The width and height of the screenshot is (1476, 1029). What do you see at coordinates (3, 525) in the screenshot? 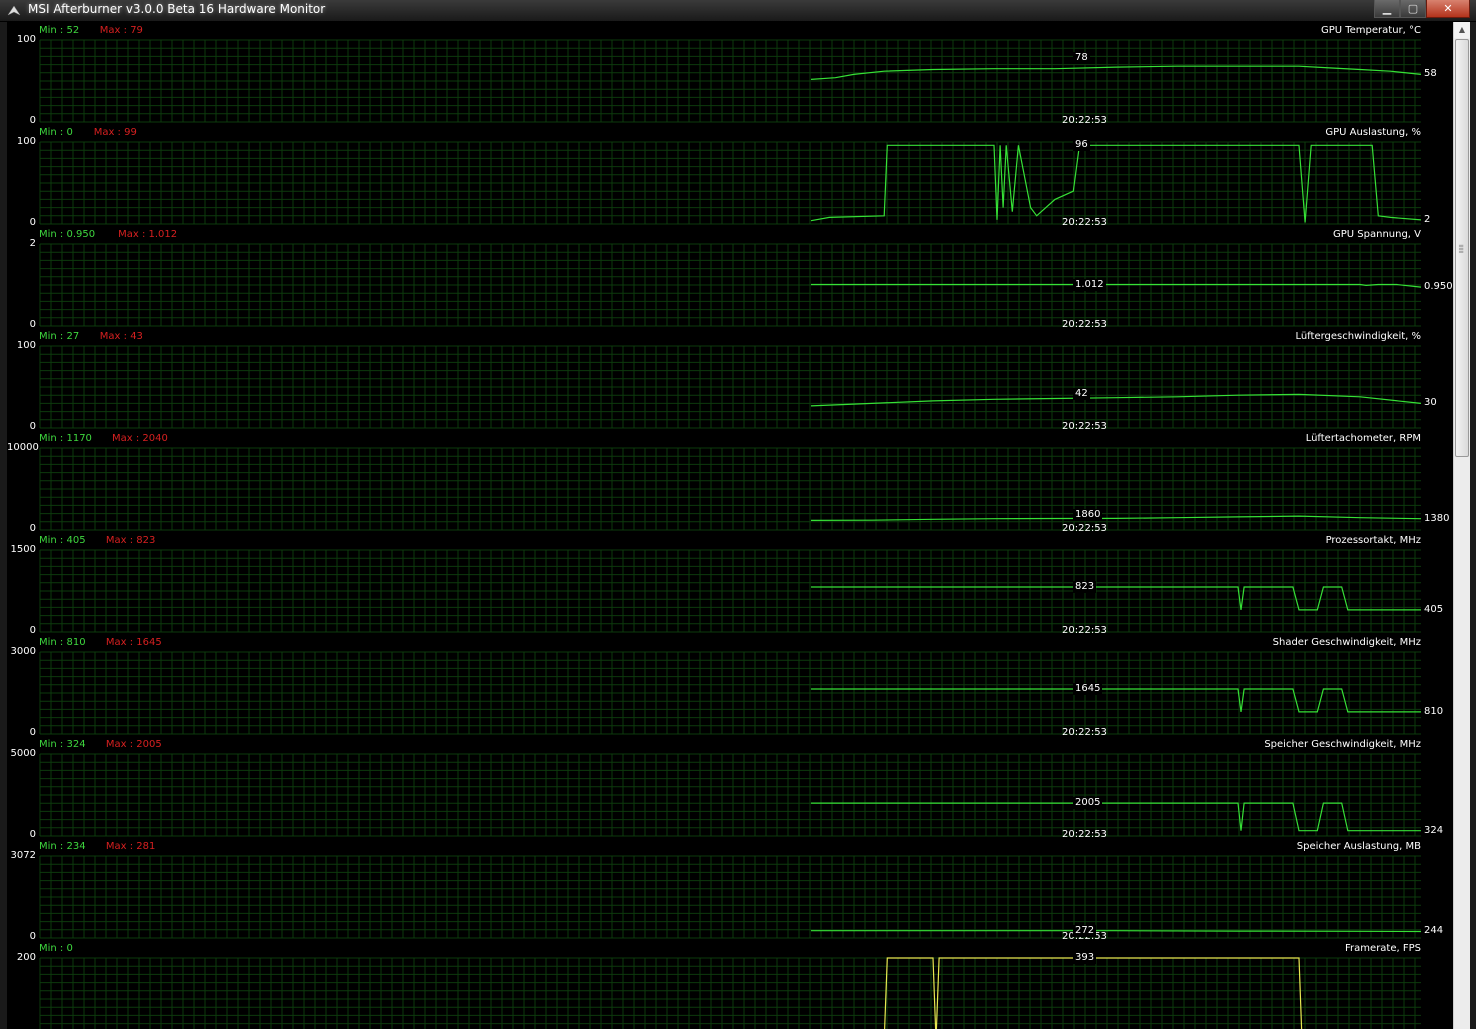
I see `window-frame-left` at bounding box center [3, 525].